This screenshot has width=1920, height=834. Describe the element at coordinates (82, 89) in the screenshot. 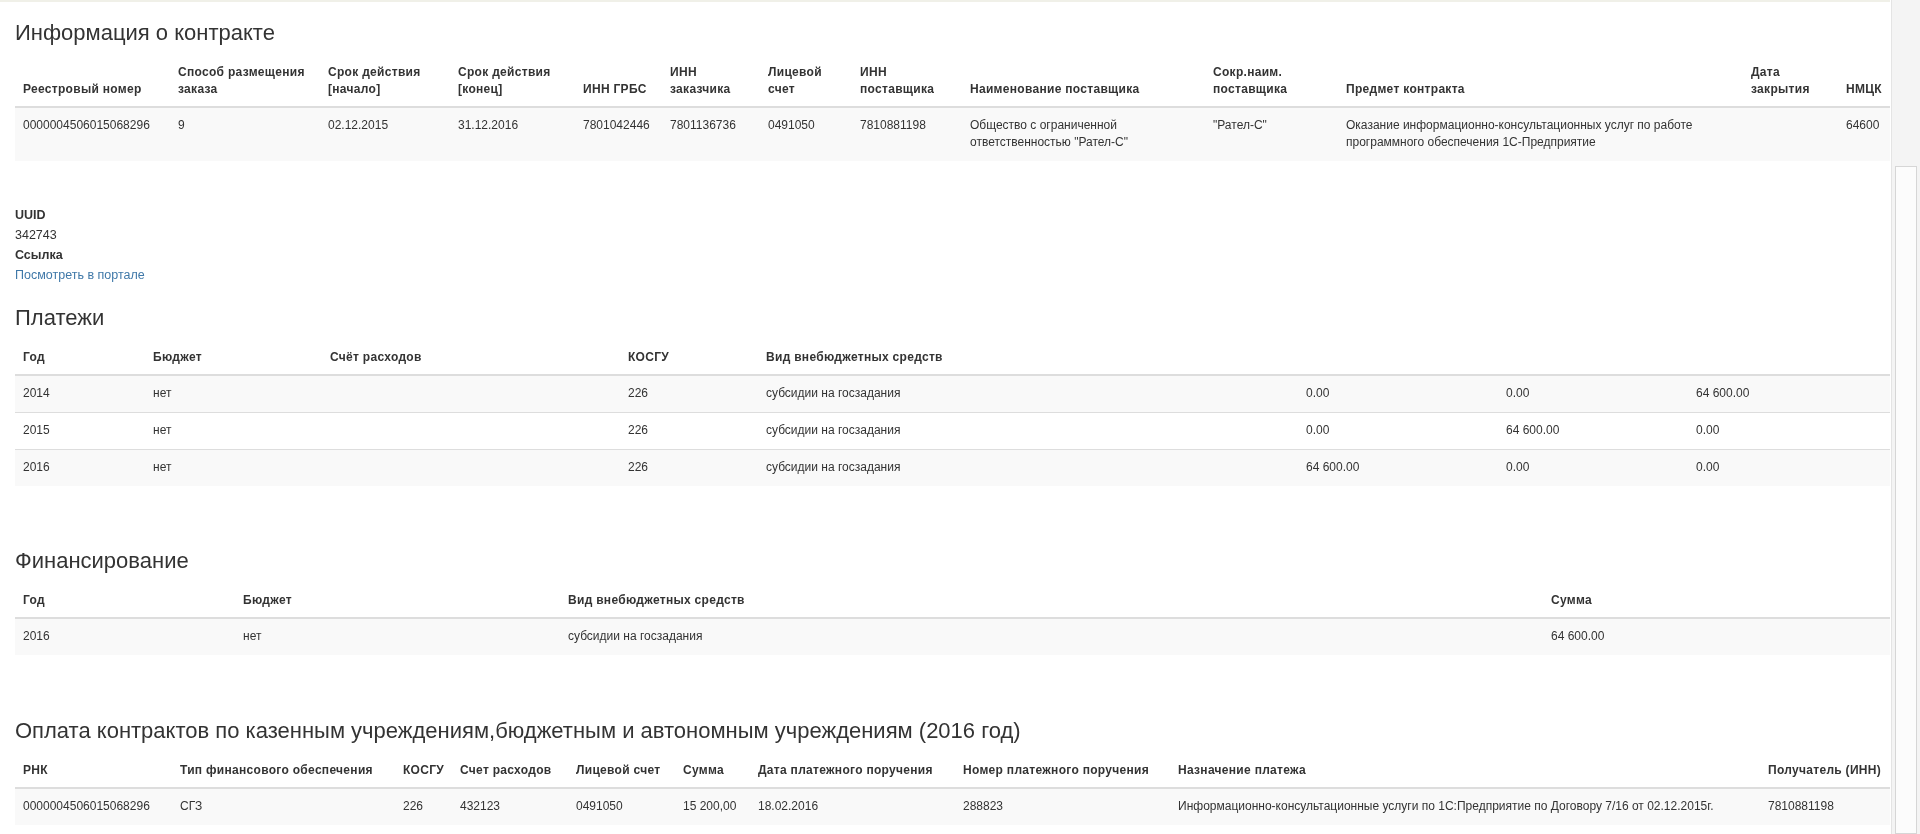

I see `column-header: Реестровый номер` at that location.